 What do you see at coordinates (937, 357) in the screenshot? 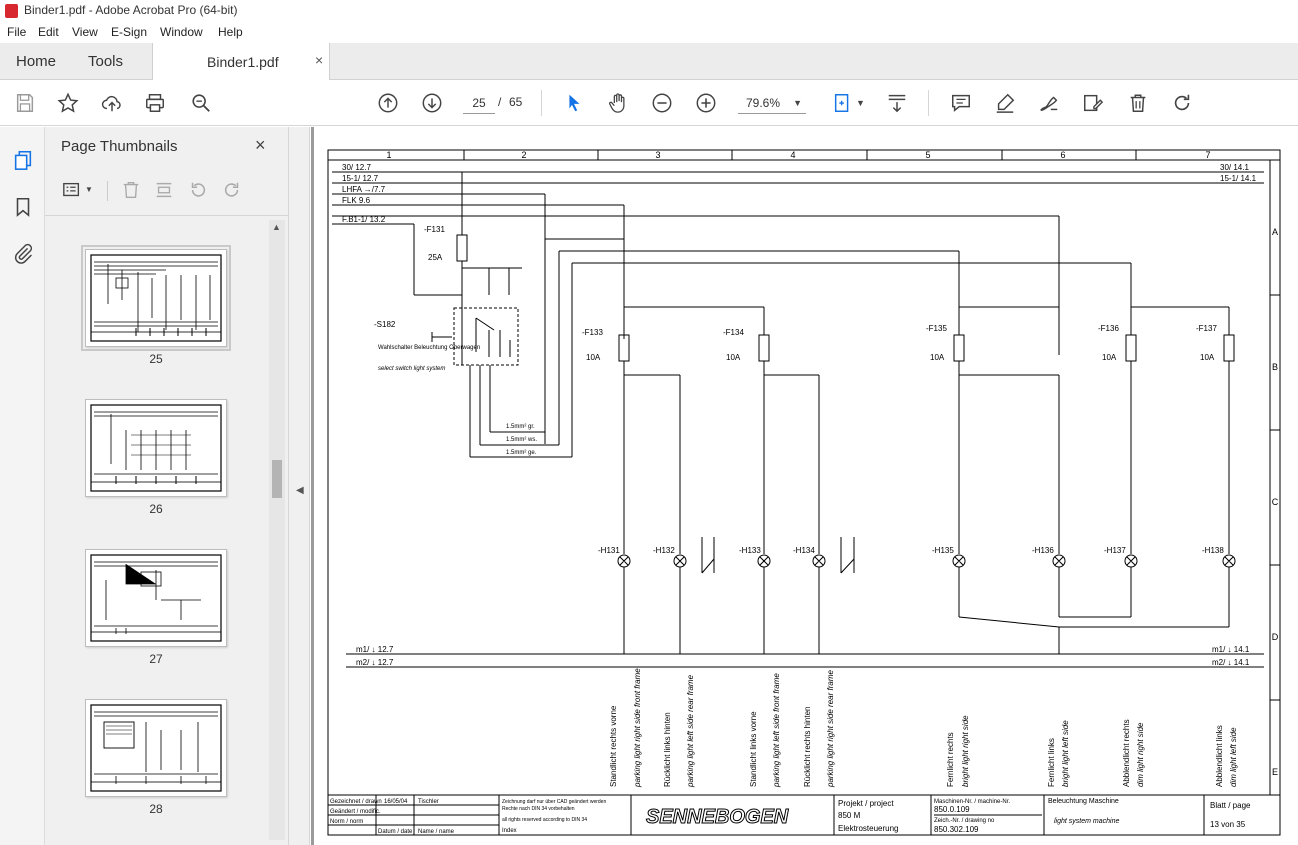
I see `fuse-rating: 10A` at bounding box center [937, 357].